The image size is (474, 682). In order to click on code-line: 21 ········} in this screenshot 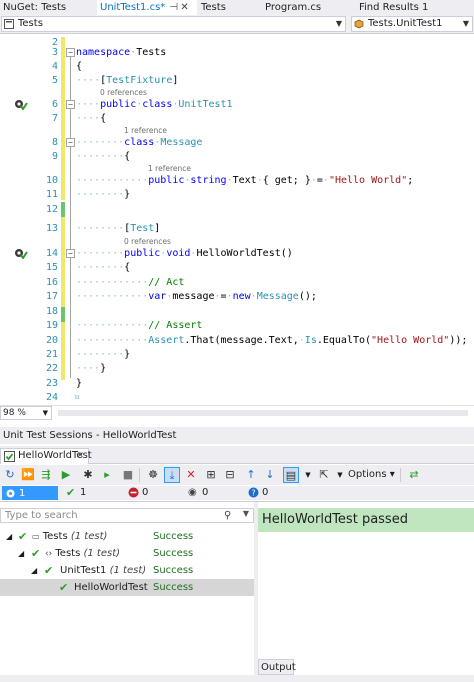, I will do `click(88, 354)`.